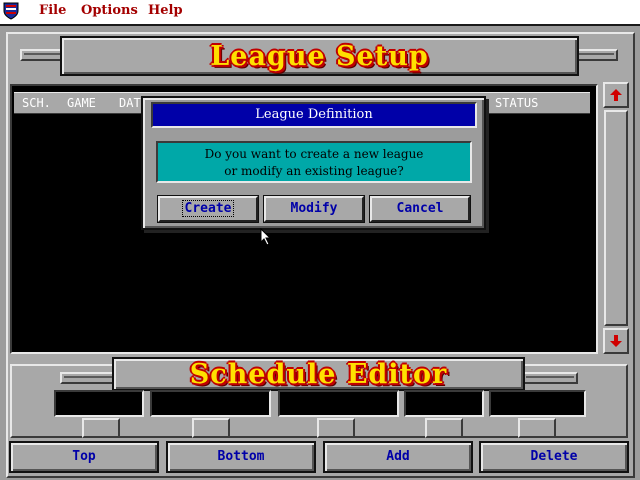 This screenshot has height=480, width=640. What do you see at coordinates (320, 13) in the screenshot?
I see `menu-bar: File Options Help` at bounding box center [320, 13].